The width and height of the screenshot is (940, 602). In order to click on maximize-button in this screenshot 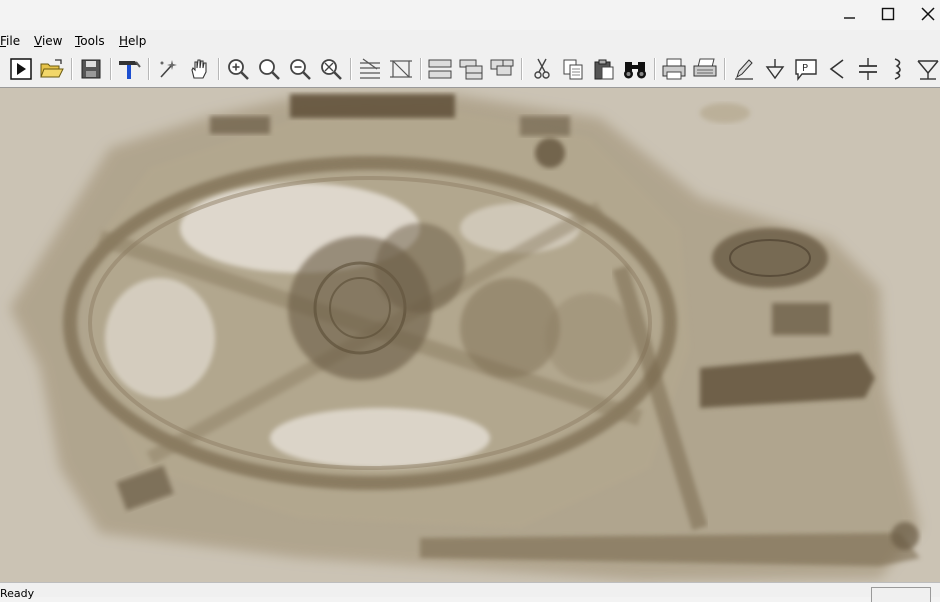, I will do `click(888, 14)`.